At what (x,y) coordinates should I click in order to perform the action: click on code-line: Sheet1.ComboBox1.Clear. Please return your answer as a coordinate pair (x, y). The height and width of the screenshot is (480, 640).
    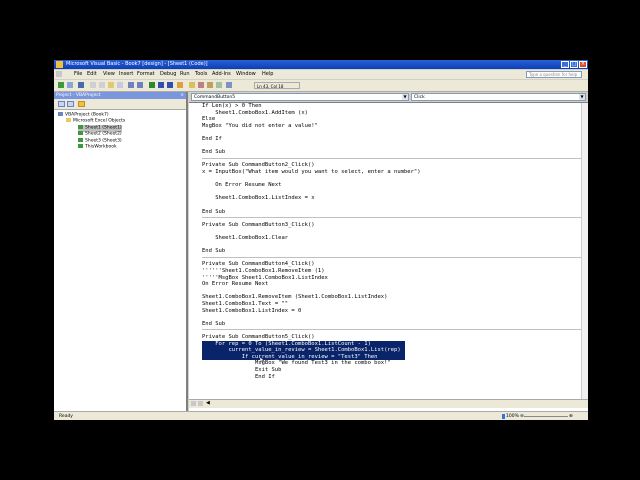
    Looking at the image, I should click on (245, 238).